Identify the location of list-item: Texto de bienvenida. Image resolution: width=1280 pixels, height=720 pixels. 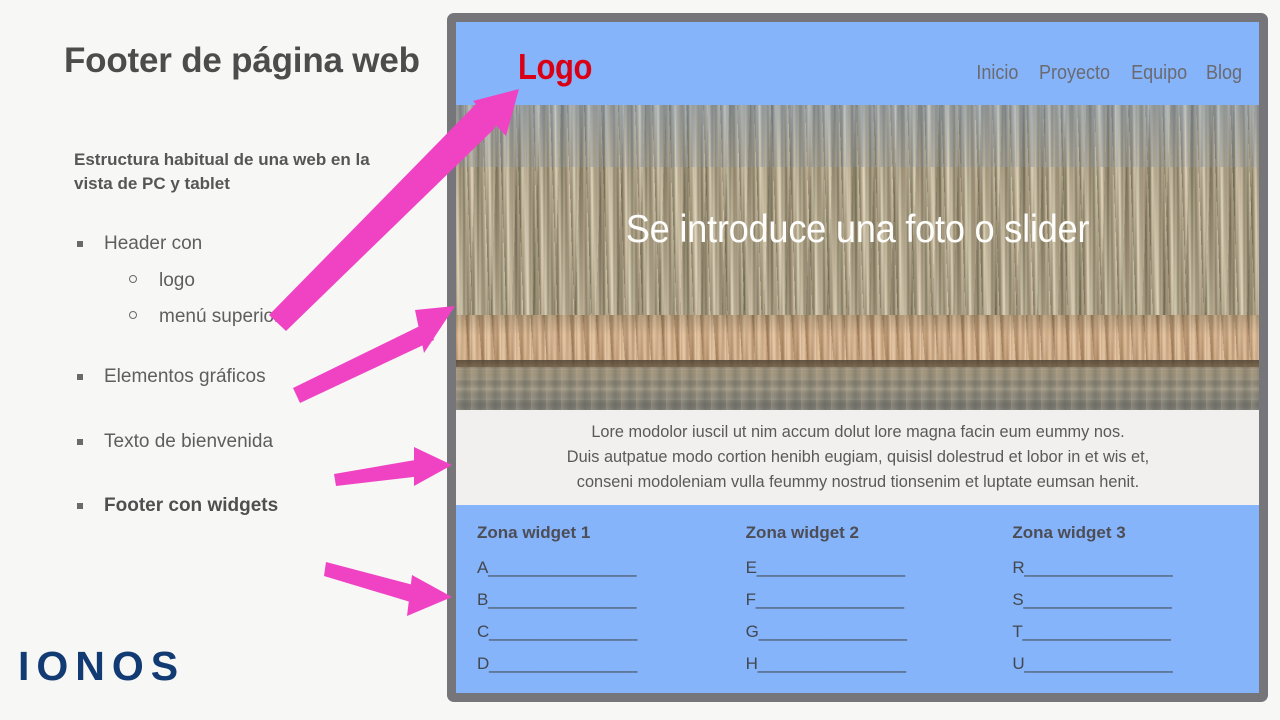
(246, 442).